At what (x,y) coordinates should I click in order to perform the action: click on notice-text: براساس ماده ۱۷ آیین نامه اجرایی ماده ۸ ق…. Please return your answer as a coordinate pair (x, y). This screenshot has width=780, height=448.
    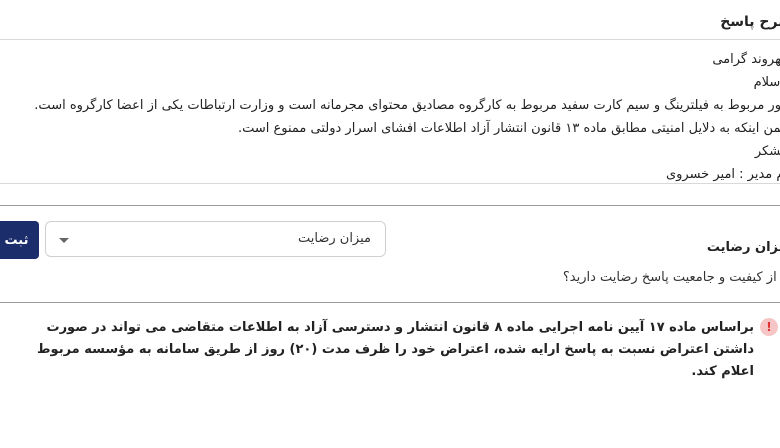
    Looking at the image, I should click on (395, 349).